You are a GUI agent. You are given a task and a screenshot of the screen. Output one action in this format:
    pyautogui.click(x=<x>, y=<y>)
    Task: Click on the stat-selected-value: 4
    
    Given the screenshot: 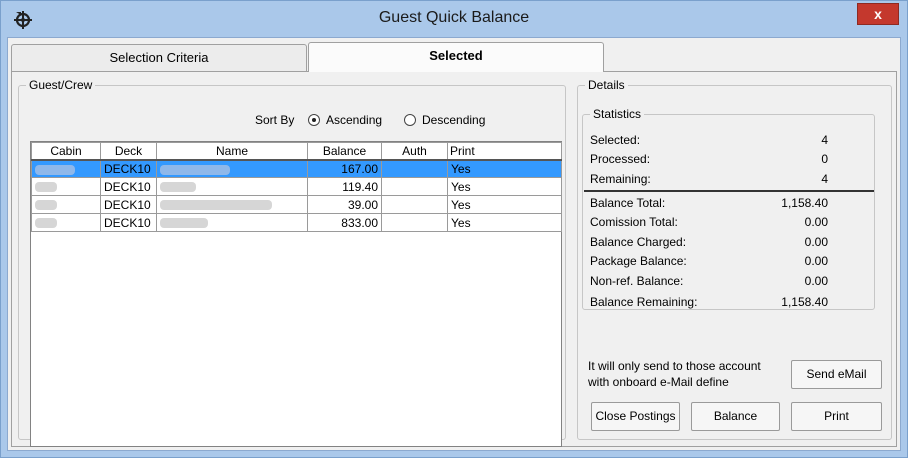 What is the action you would take?
    pyautogui.click(x=824, y=140)
    